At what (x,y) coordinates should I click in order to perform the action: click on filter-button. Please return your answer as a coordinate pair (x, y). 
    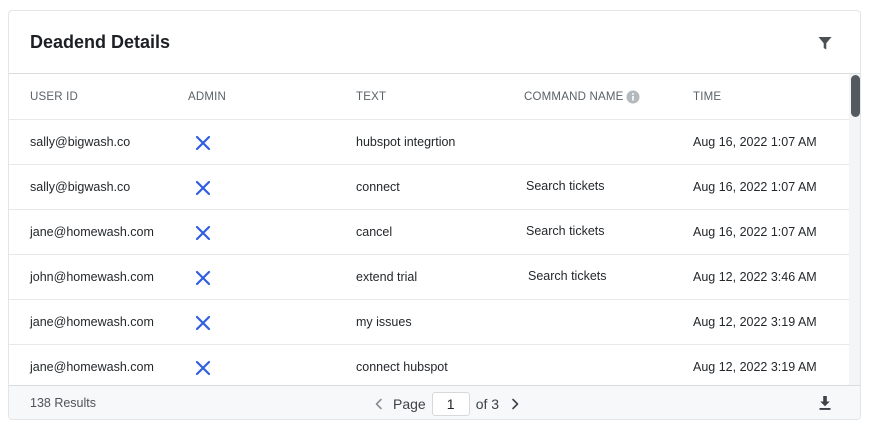
    Looking at the image, I should click on (825, 43).